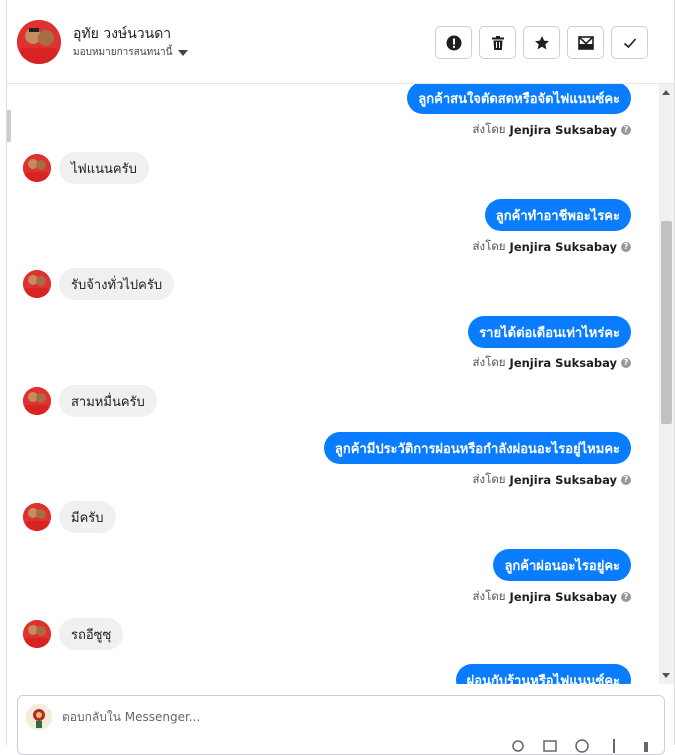  I want to click on envelope-icon, so click(585, 42).